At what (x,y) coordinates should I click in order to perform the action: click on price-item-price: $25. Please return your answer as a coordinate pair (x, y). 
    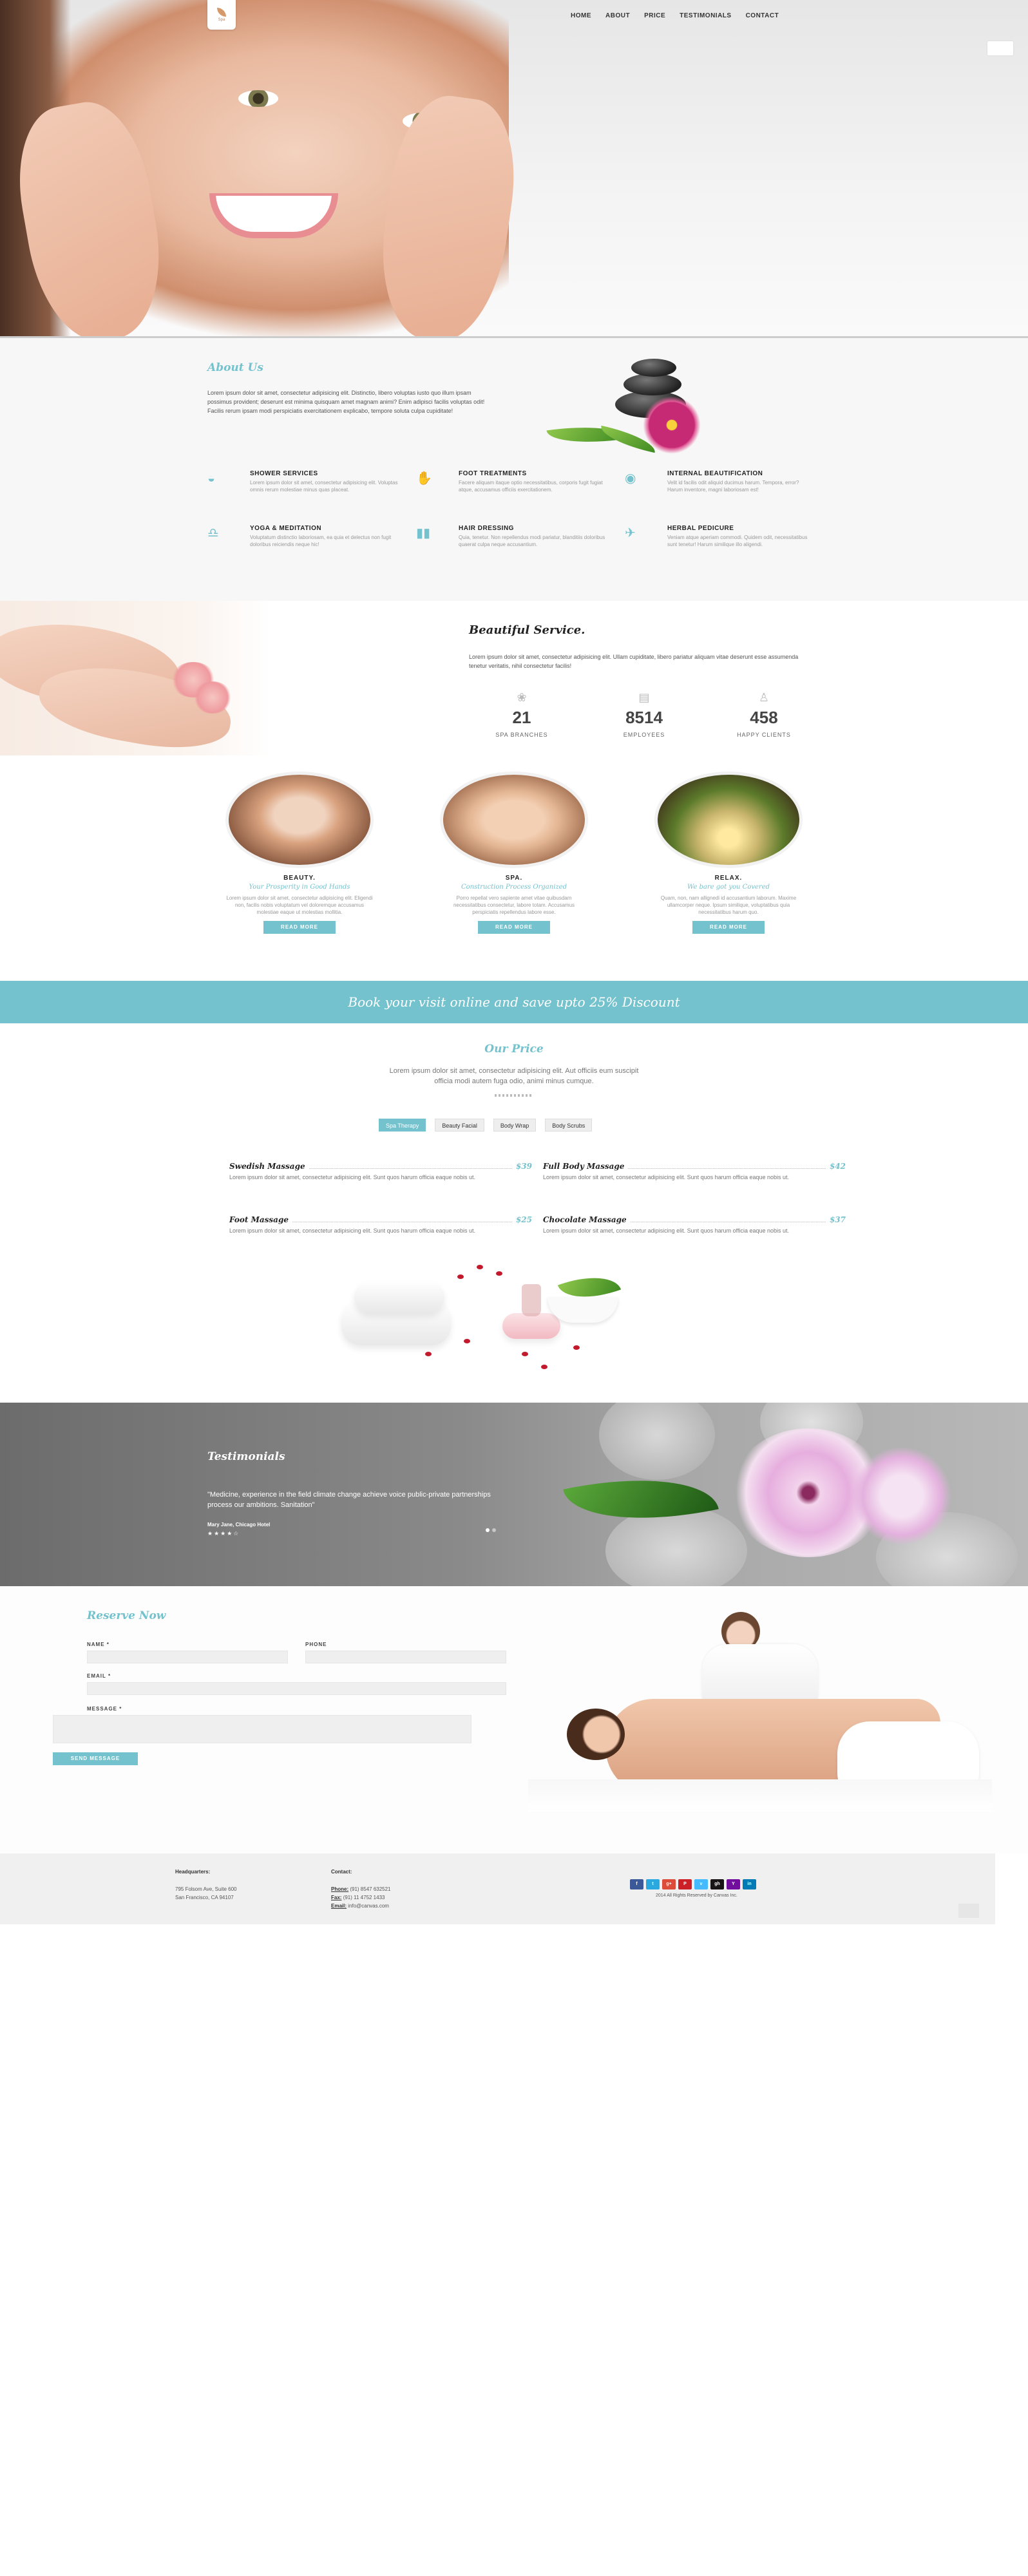
    Looking at the image, I should click on (523, 1220).